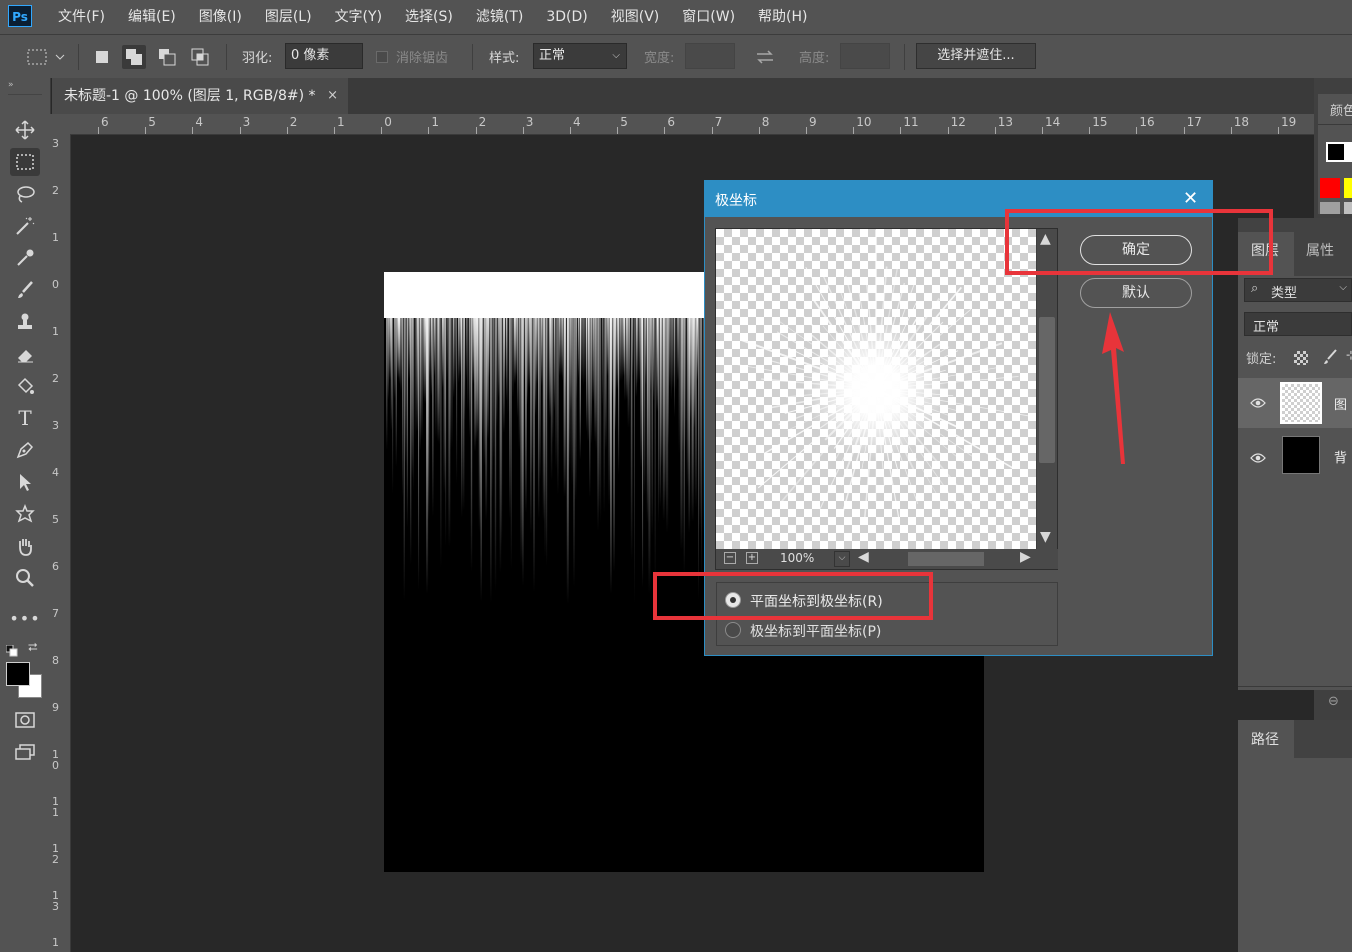 The height and width of the screenshot is (952, 1352). What do you see at coordinates (842, 559) in the screenshot?
I see `zoom-dropdown-icon: ⌵` at bounding box center [842, 559].